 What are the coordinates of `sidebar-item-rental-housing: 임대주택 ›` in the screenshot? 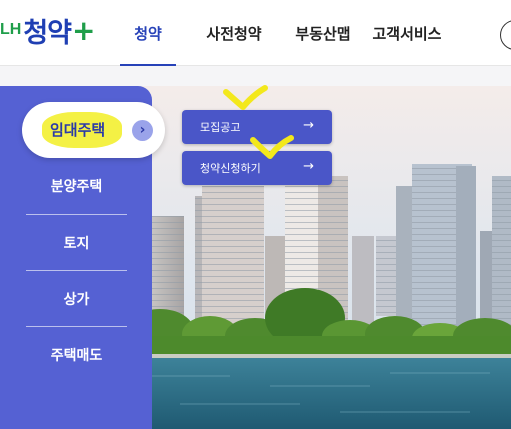 It's located at (93, 130).